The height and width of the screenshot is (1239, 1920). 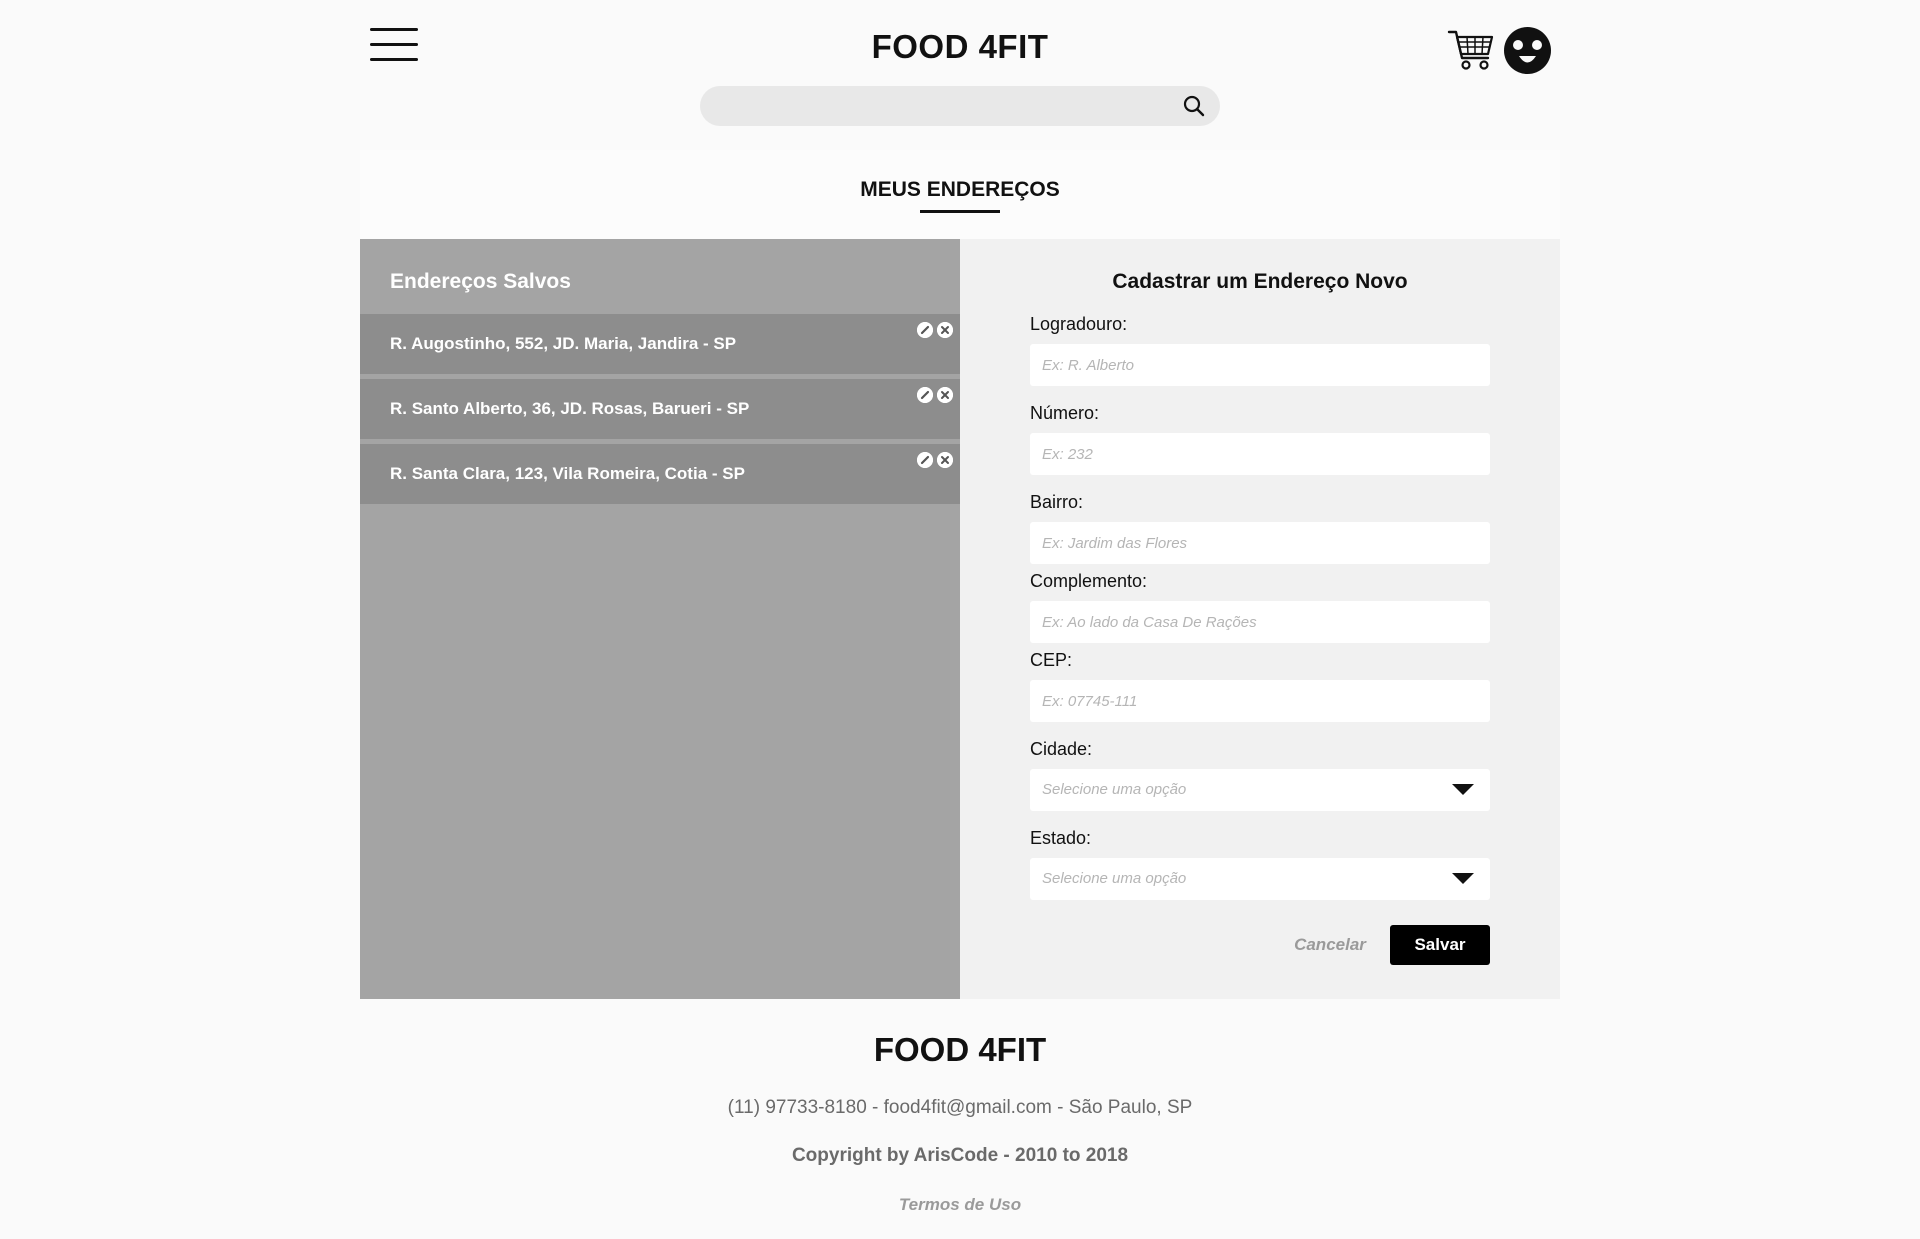 I want to click on numero-input, so click(x=1260, y=454).